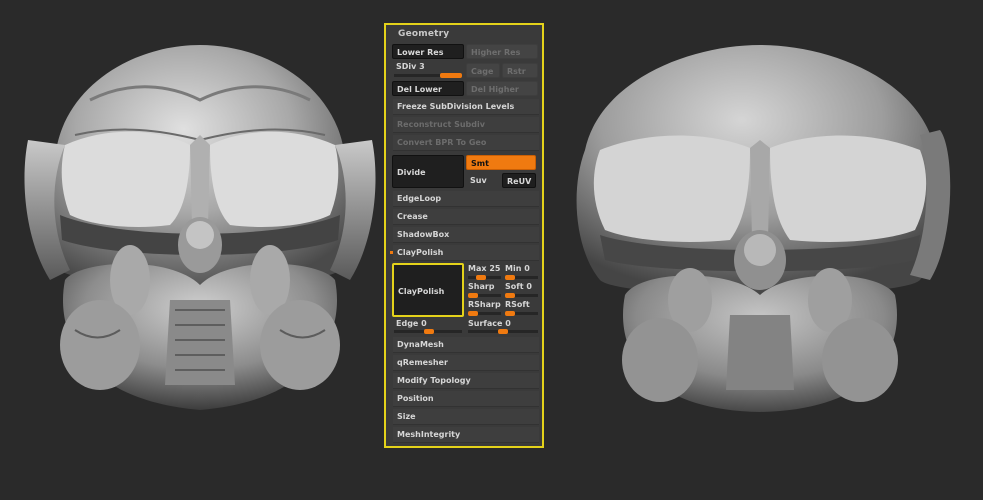  I want to click on sdiv-value: 3, so click(422, 66).